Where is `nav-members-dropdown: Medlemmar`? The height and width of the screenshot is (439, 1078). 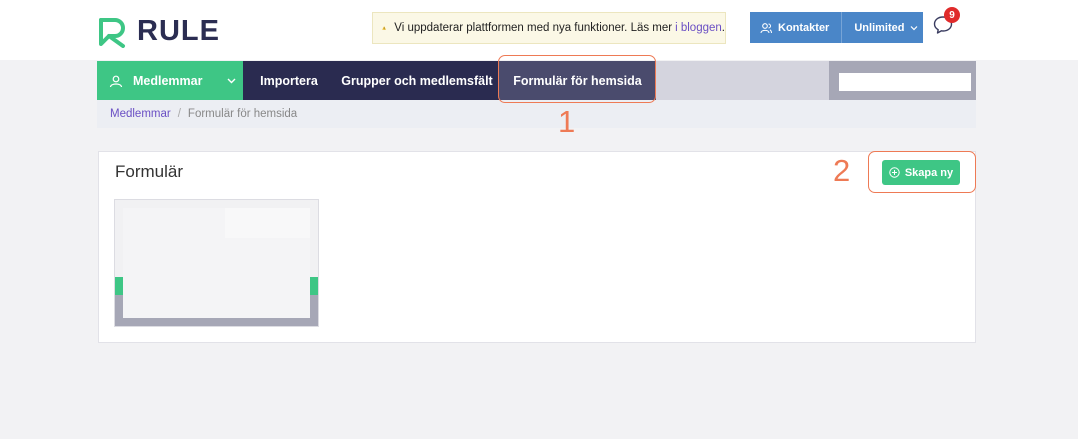 nav-members-dropdown: Medlemmar is located at coordinates (170, 80).